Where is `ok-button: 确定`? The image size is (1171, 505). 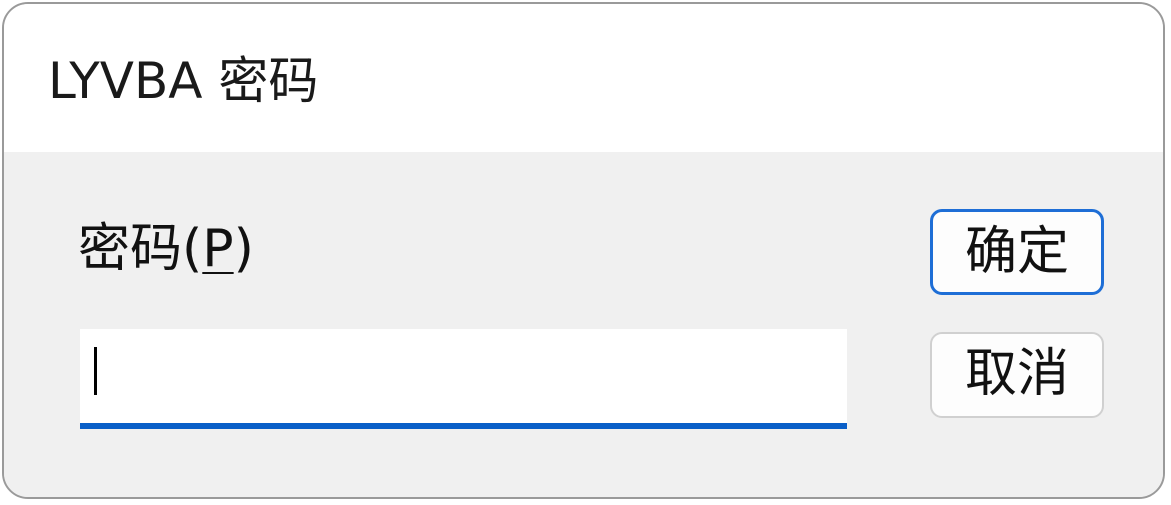 ok-button: 确定 is located at coordinates (1017, 252).